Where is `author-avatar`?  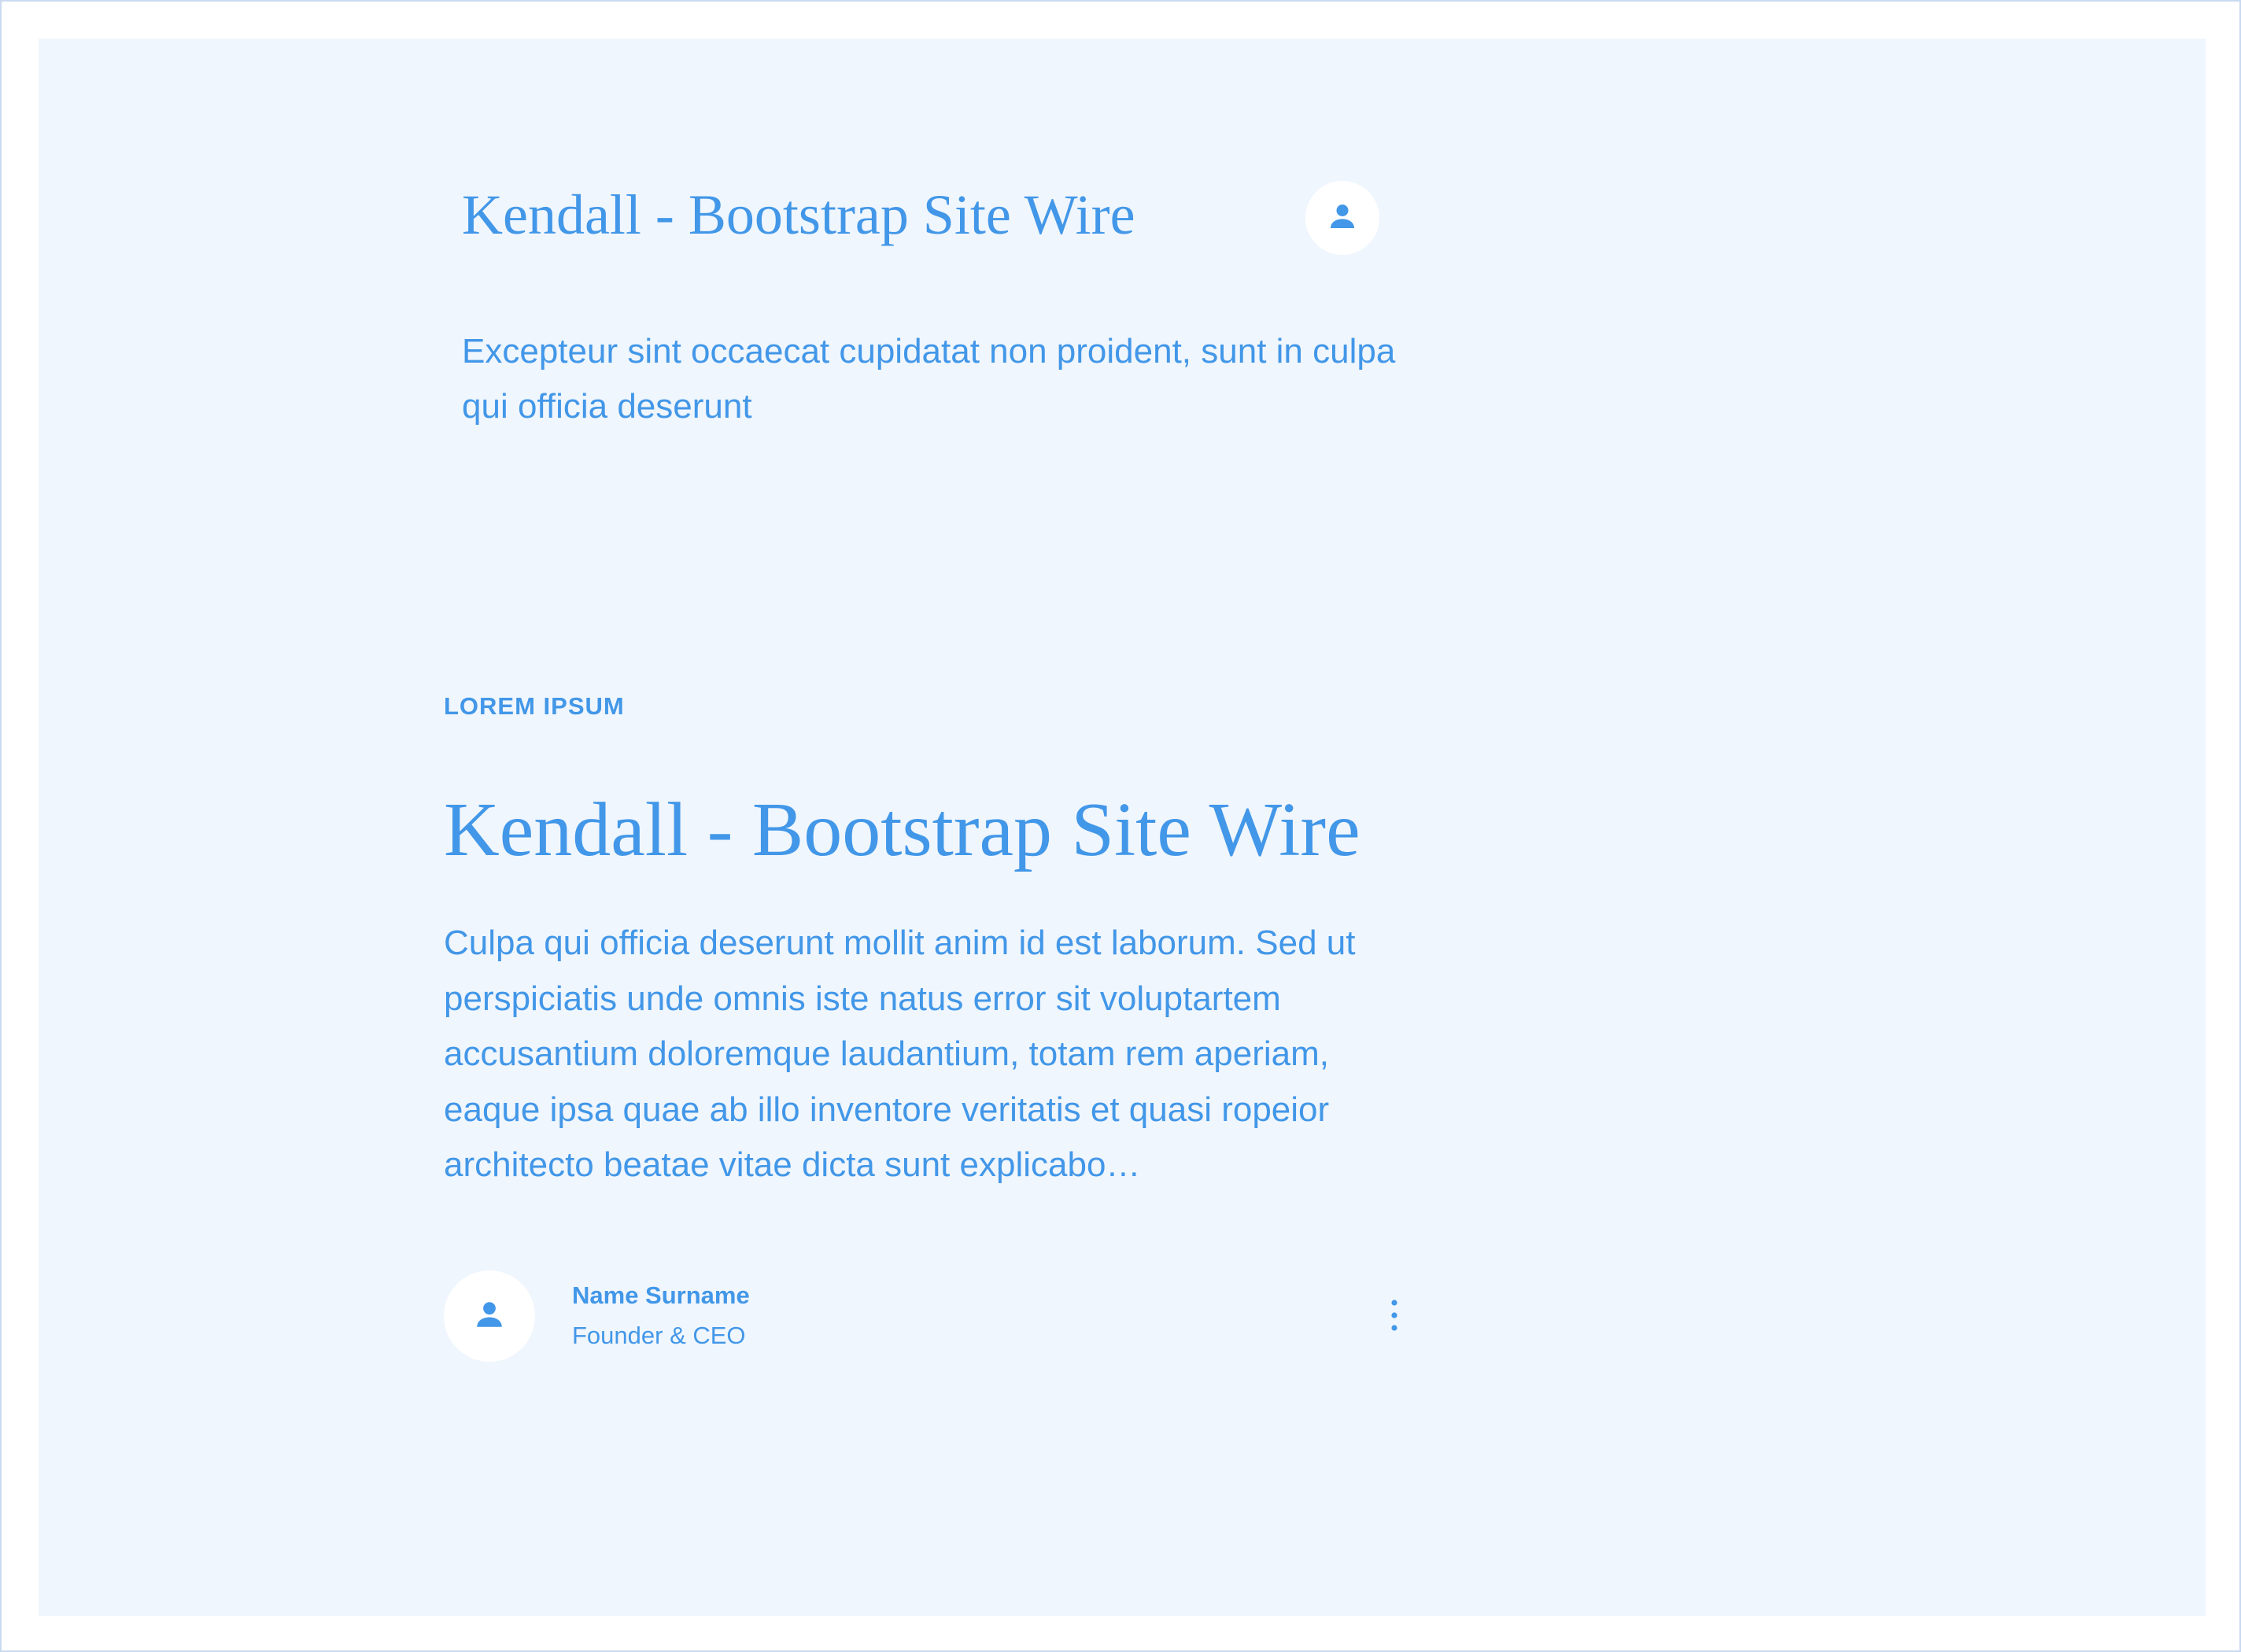
author-avatar is located at coordinates (489, 1316).